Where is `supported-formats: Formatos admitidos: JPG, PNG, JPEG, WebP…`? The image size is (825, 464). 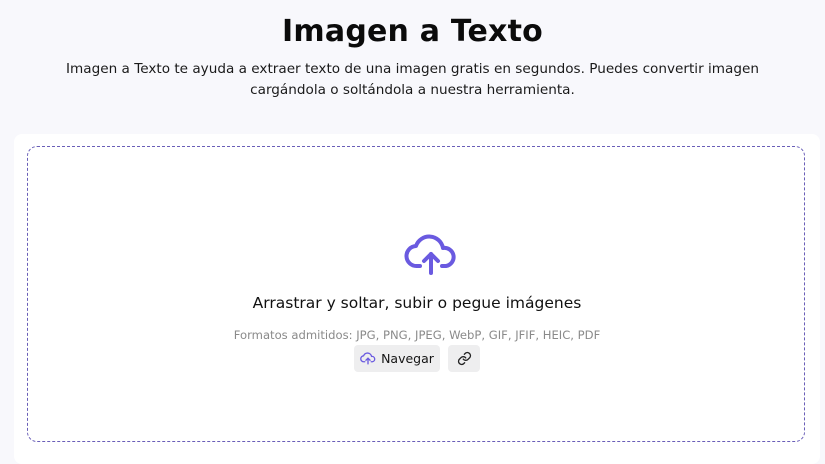
supported-formats: Formatos admitidos: JPG, PNG, JPEG, WebP… is located at coordinates (417, 335).